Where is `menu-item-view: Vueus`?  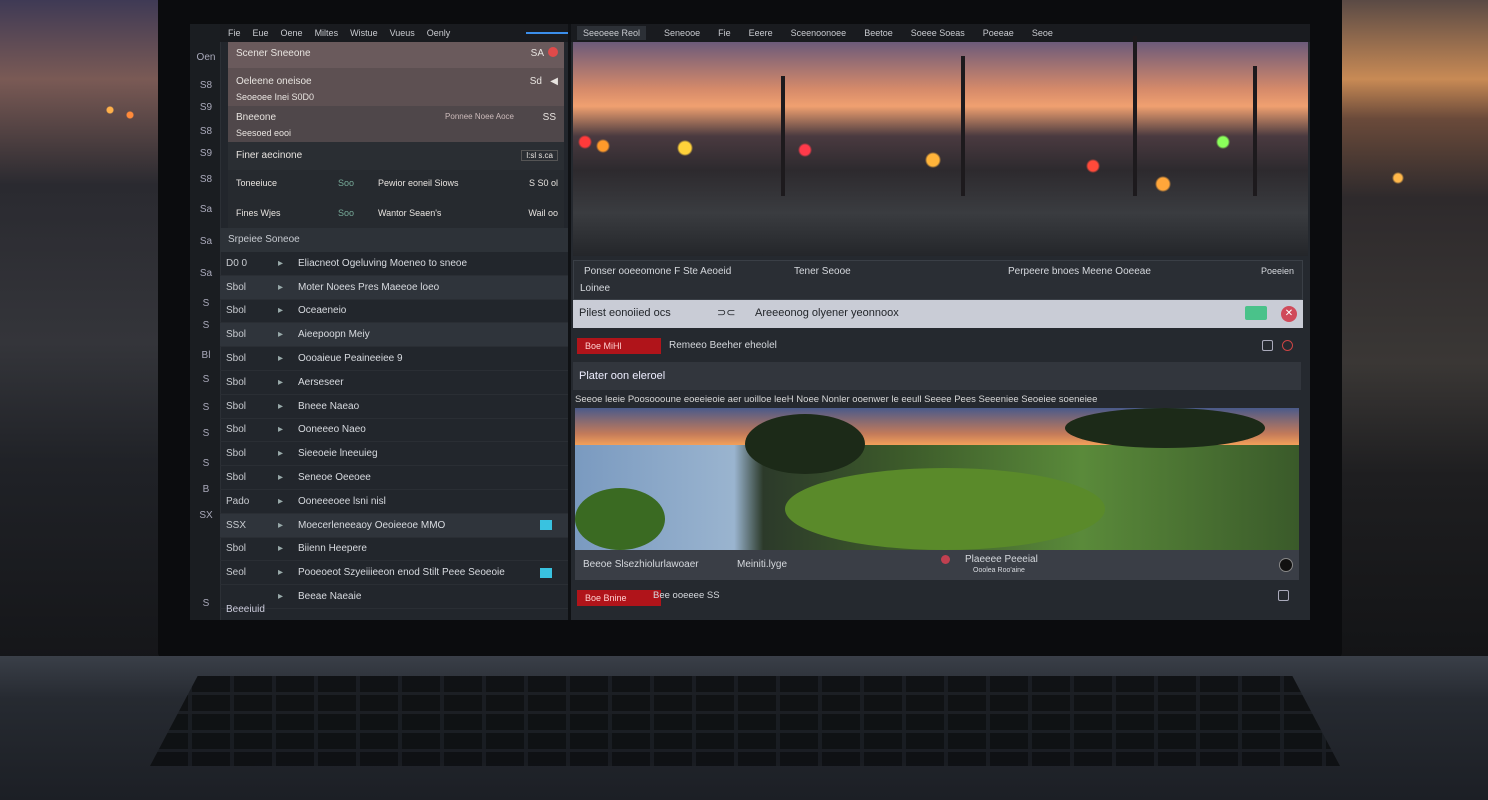 menu-item-view: Vueus is located at coordinates (402, 33).